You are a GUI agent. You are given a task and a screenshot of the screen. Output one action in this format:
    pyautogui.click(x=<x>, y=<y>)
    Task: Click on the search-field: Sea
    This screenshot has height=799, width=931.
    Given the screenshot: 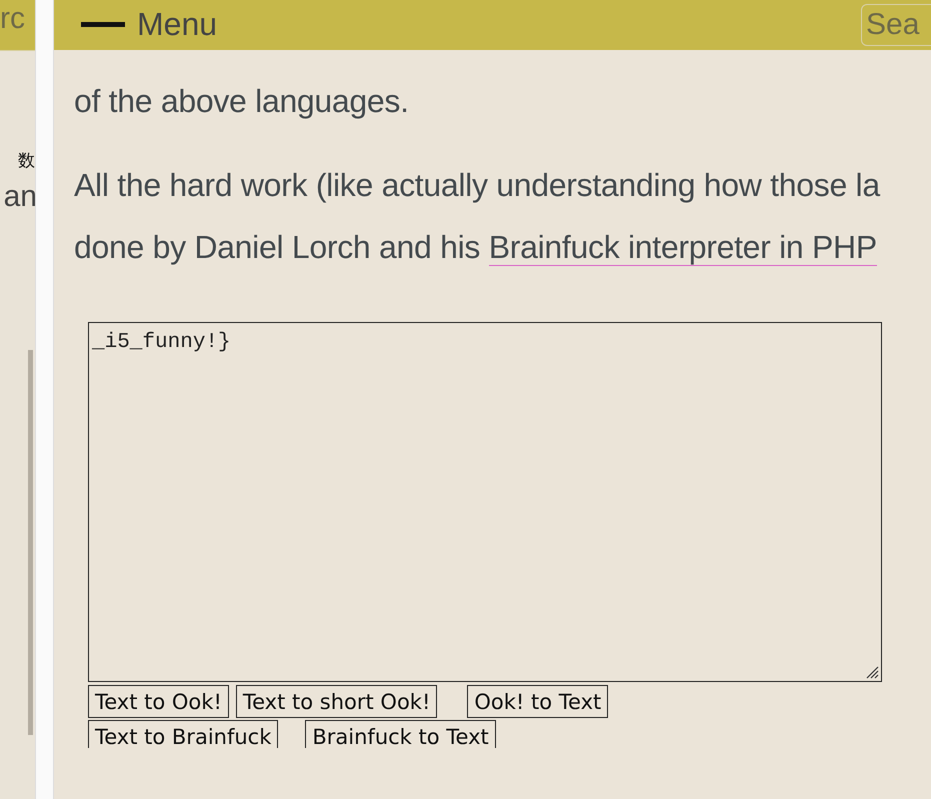 What is the action you would take?
    pyautogui.click(x=896, y=25)
    